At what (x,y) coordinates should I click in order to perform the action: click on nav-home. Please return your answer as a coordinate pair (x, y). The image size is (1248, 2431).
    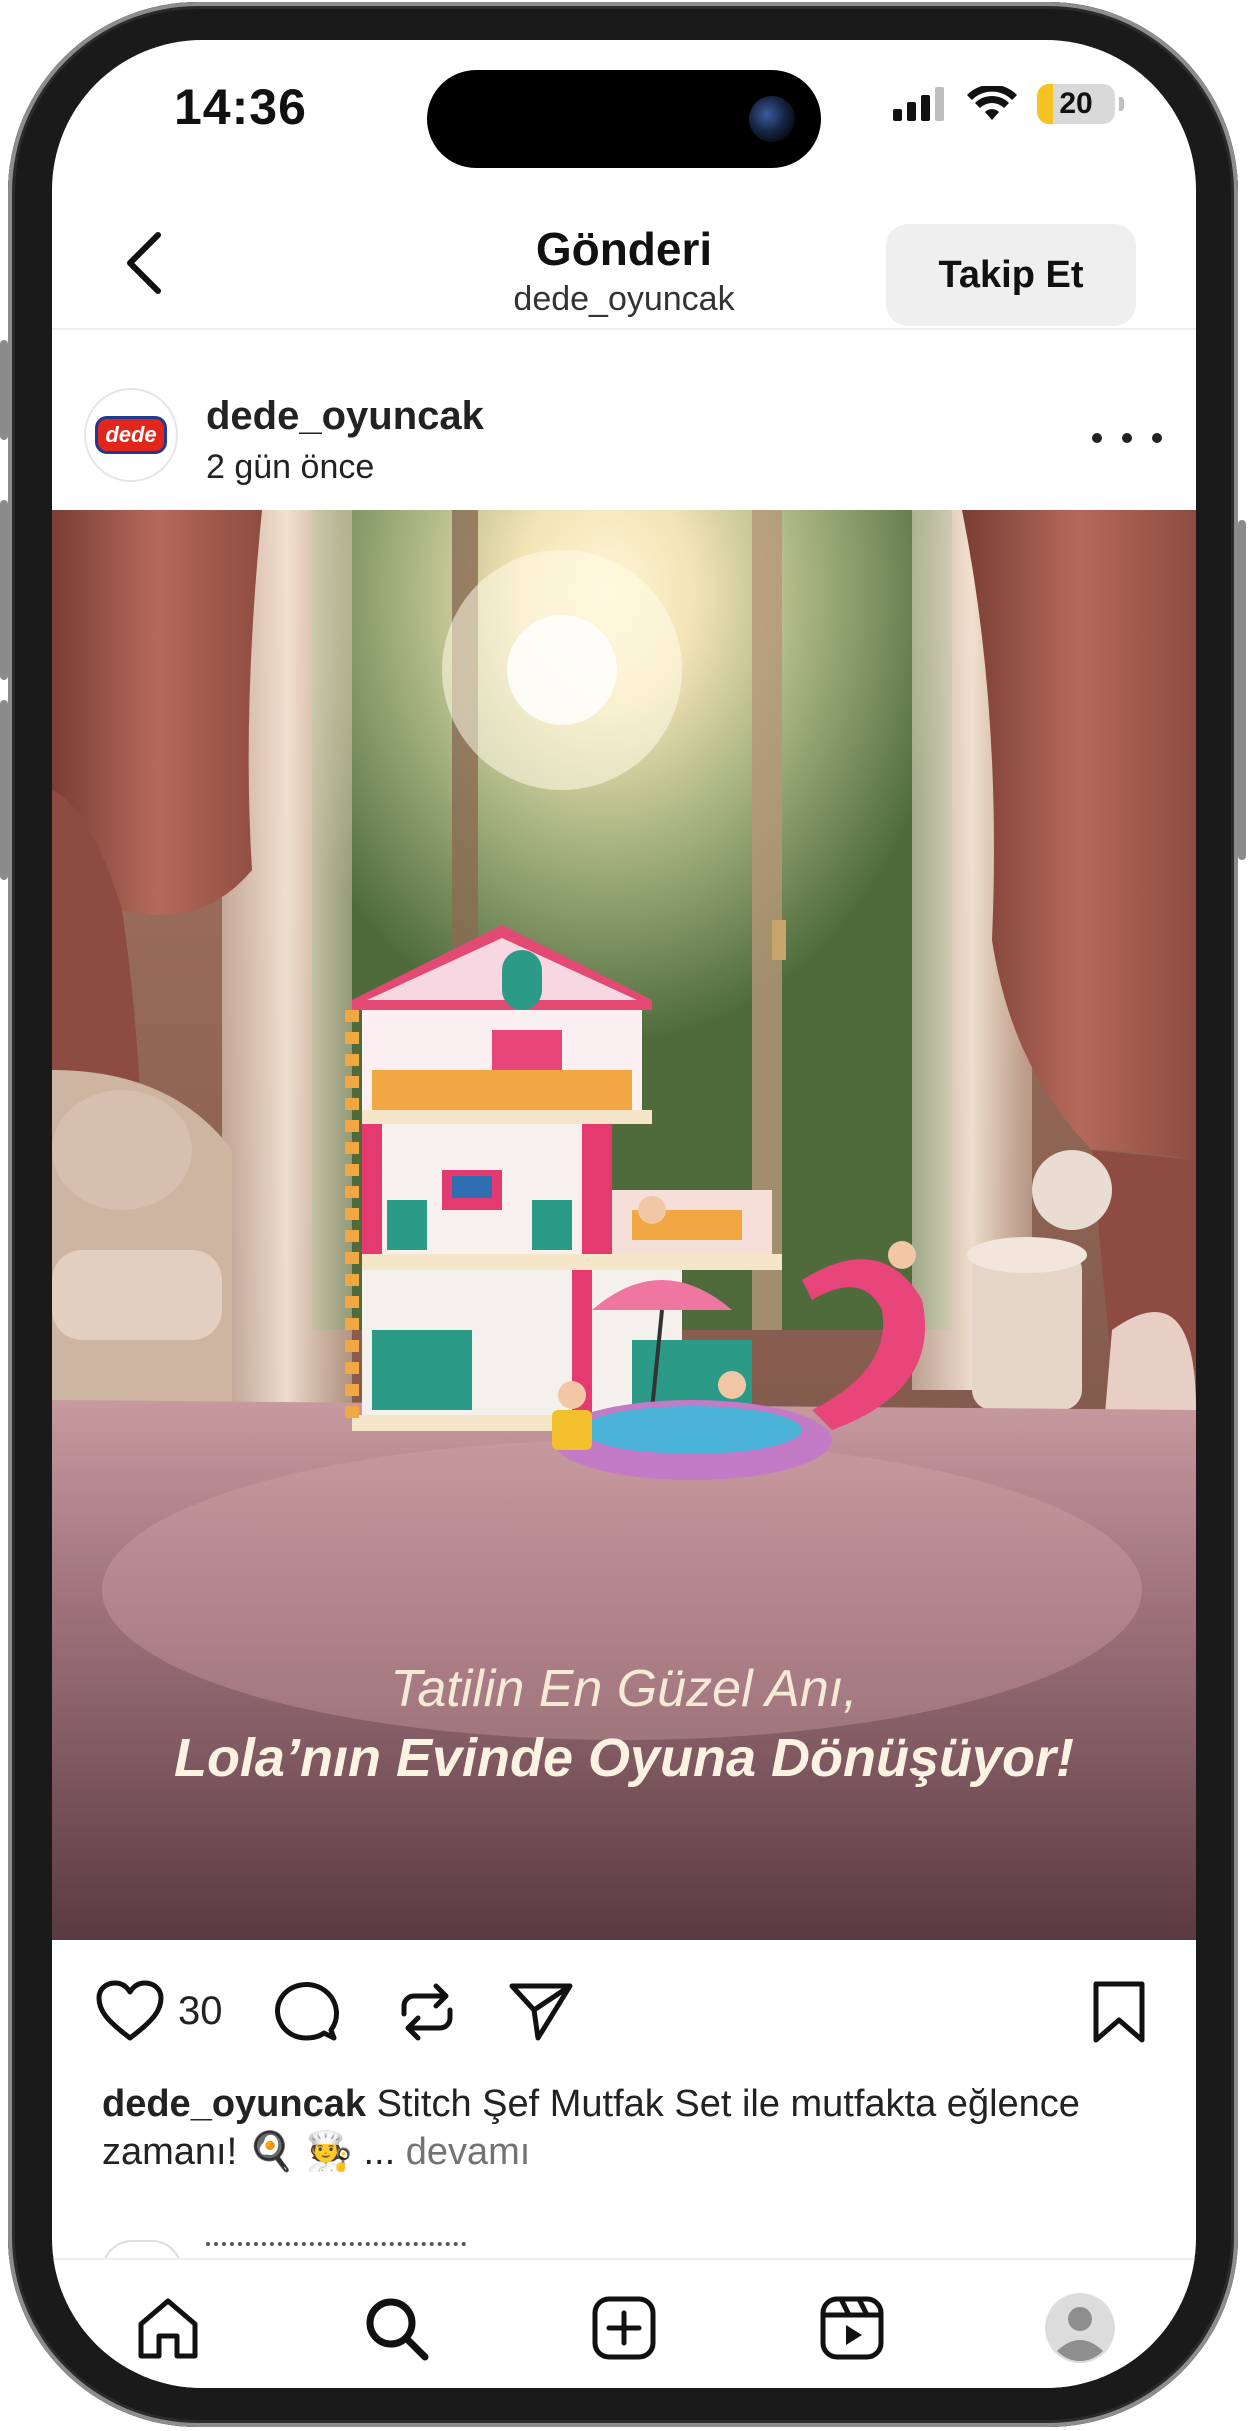
    Looking at the image, I should click on (168, 2328).